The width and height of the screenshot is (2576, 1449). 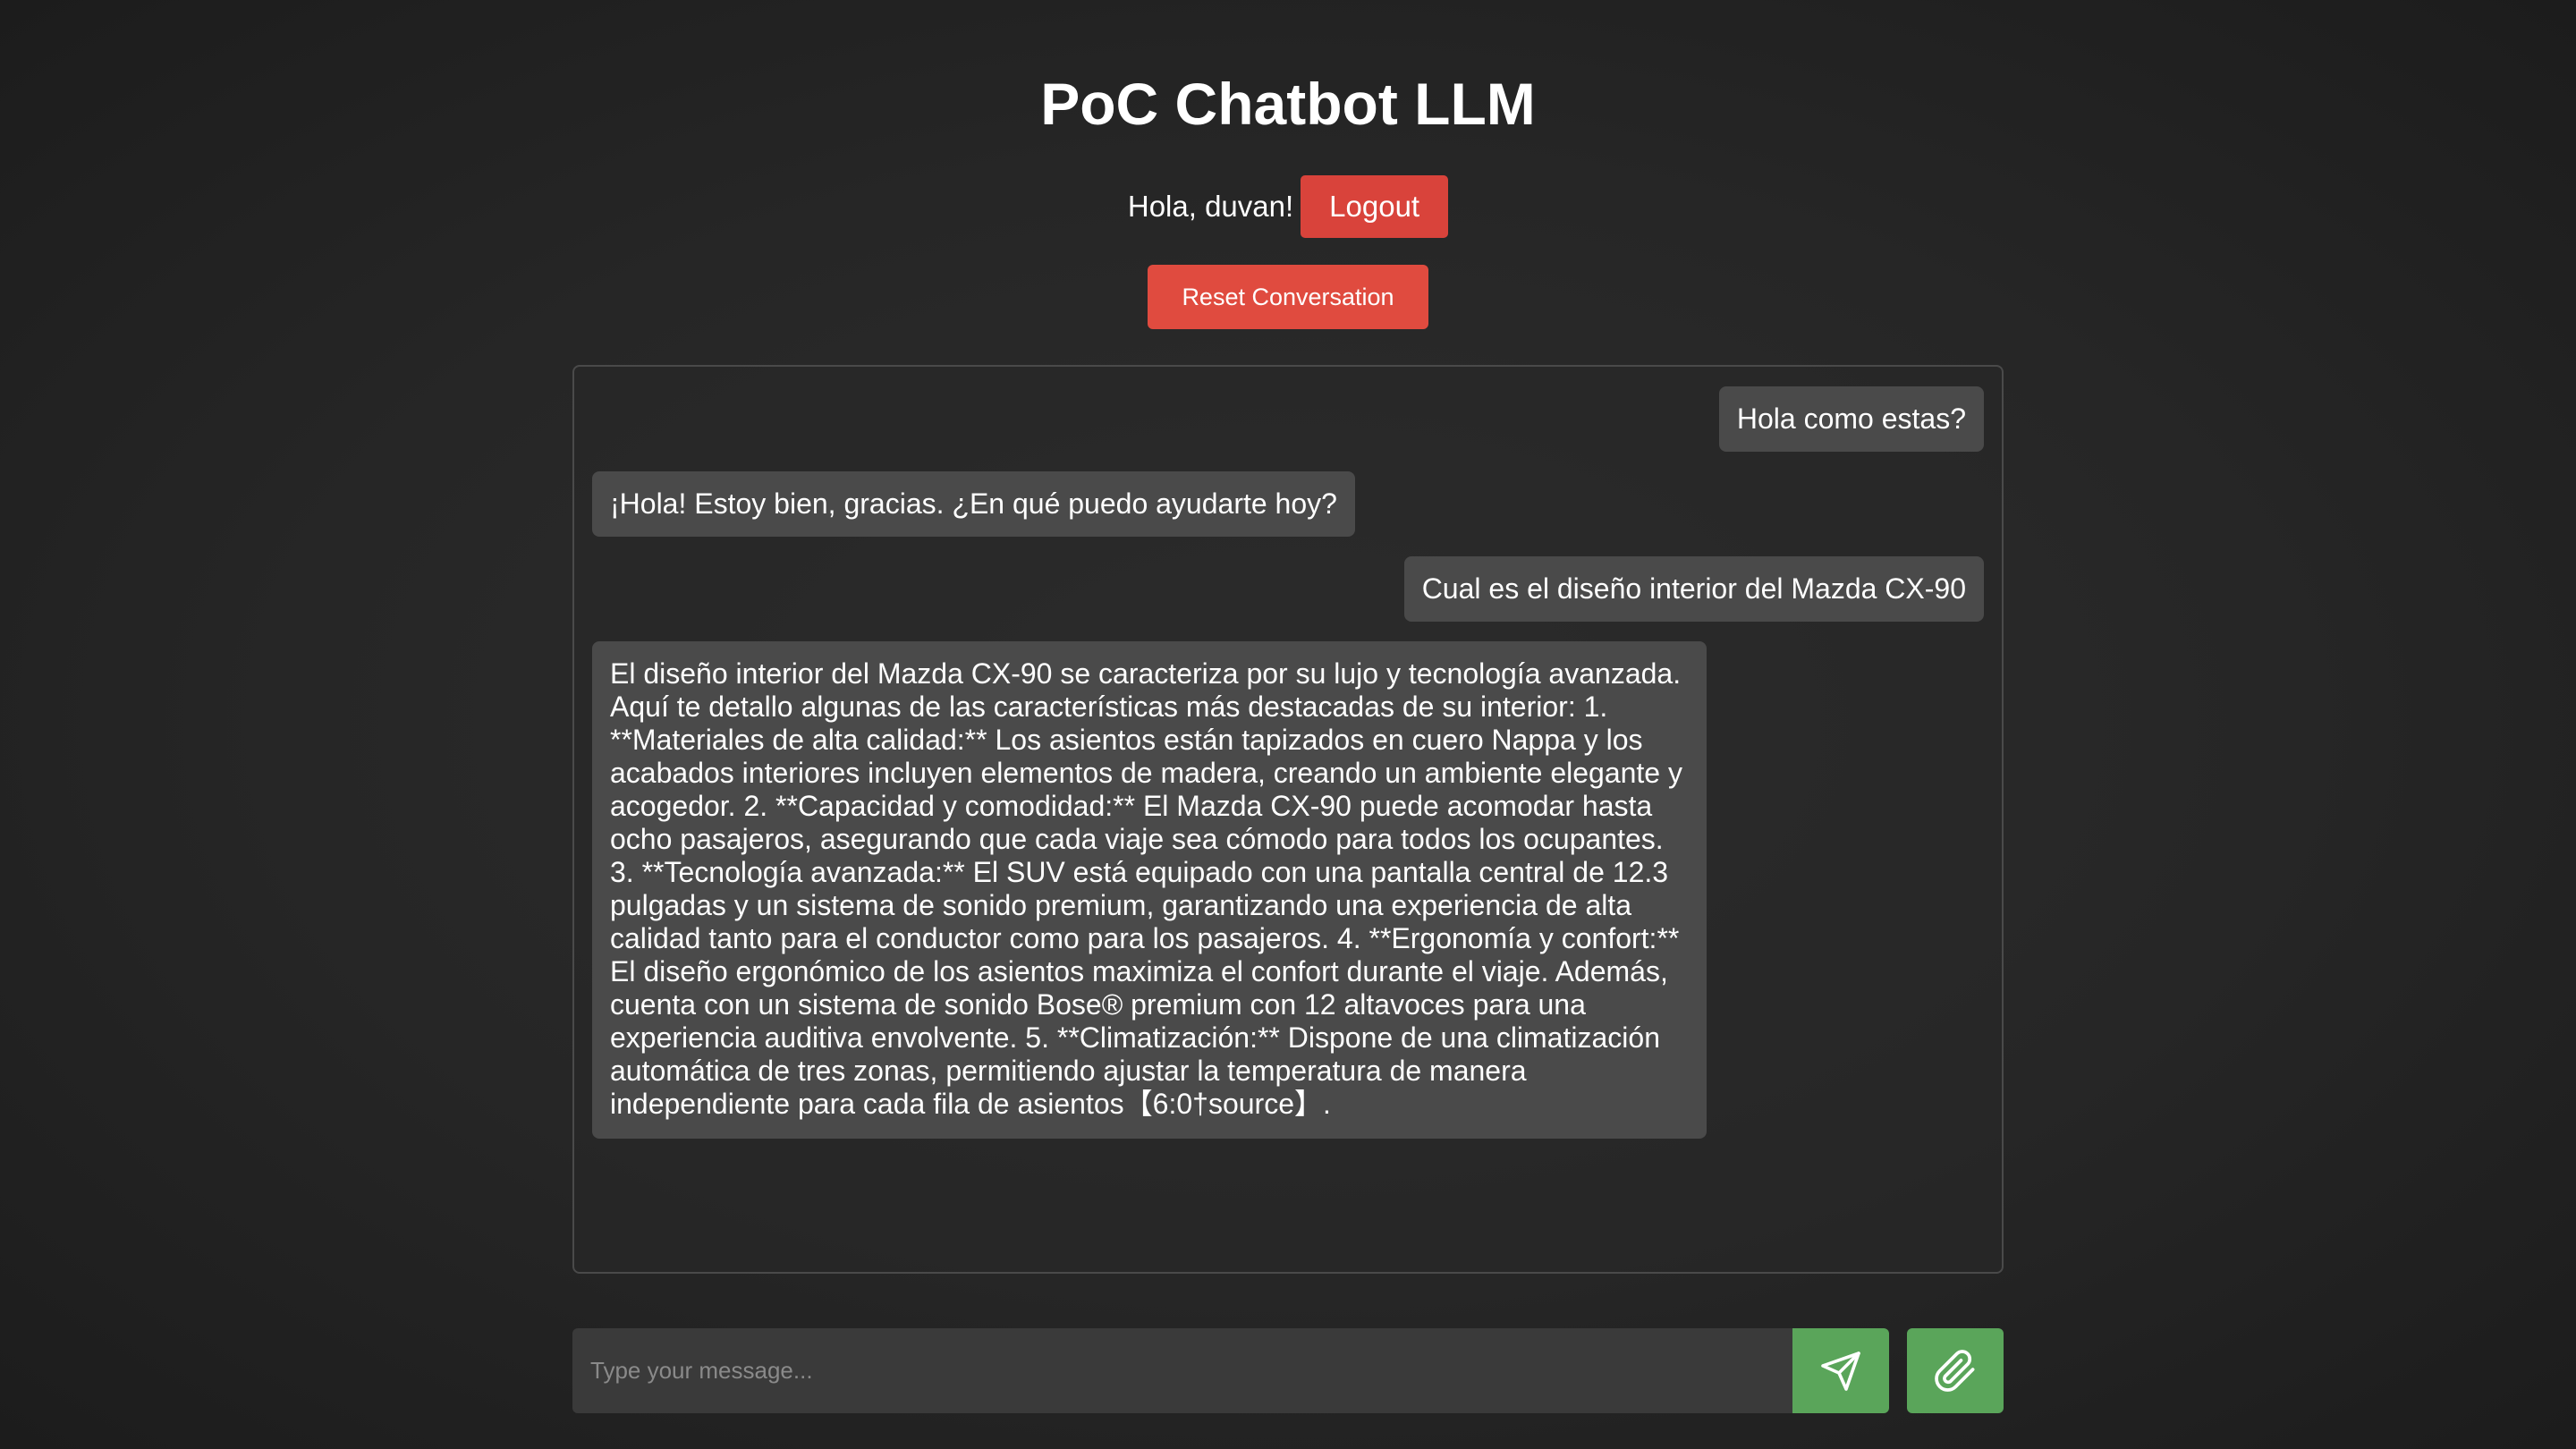 I want to click on attach-button, so click(x=1955, y=1370).